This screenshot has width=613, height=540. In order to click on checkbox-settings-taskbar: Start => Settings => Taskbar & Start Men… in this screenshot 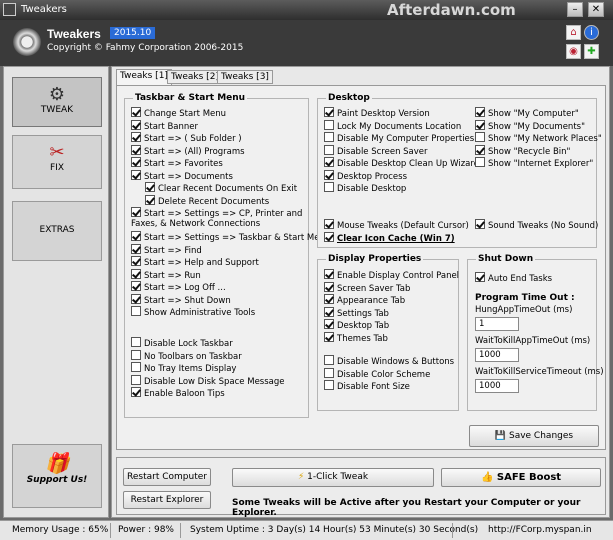, I will do `click(230, 237)`.